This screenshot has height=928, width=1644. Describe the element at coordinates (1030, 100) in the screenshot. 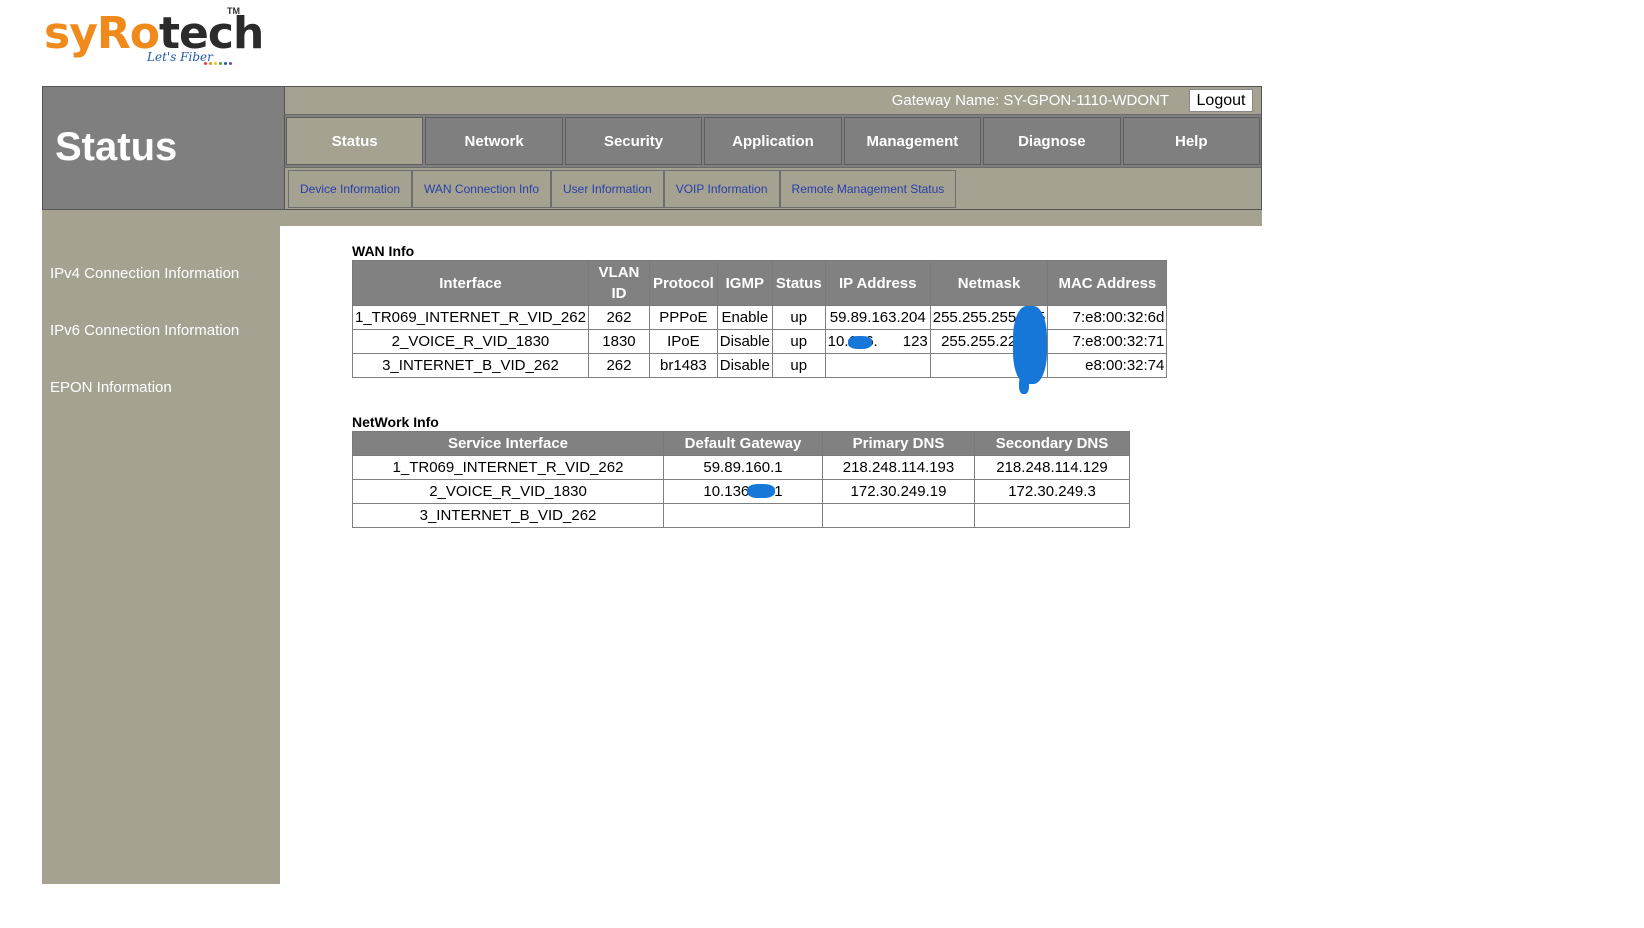

I see `gateway-name-label: Gateway Name: SY-GPON-1110-WDONT` at that location.